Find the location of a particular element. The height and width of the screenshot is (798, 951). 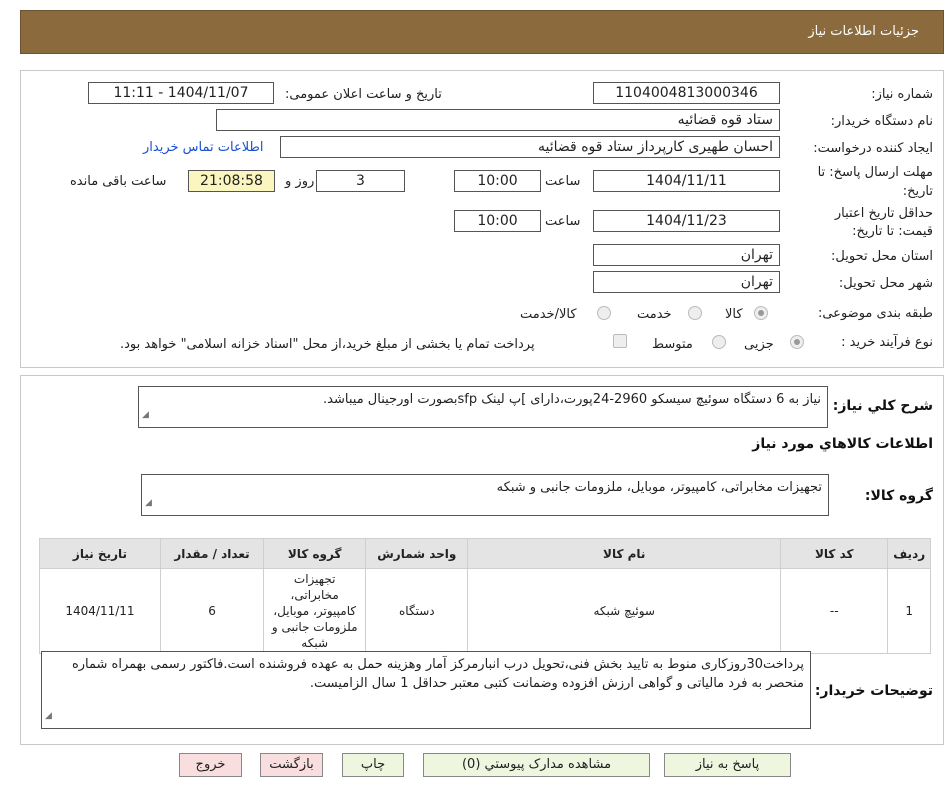

remaining-time-field: 21:08:58 is located at coordinates (231, 181).